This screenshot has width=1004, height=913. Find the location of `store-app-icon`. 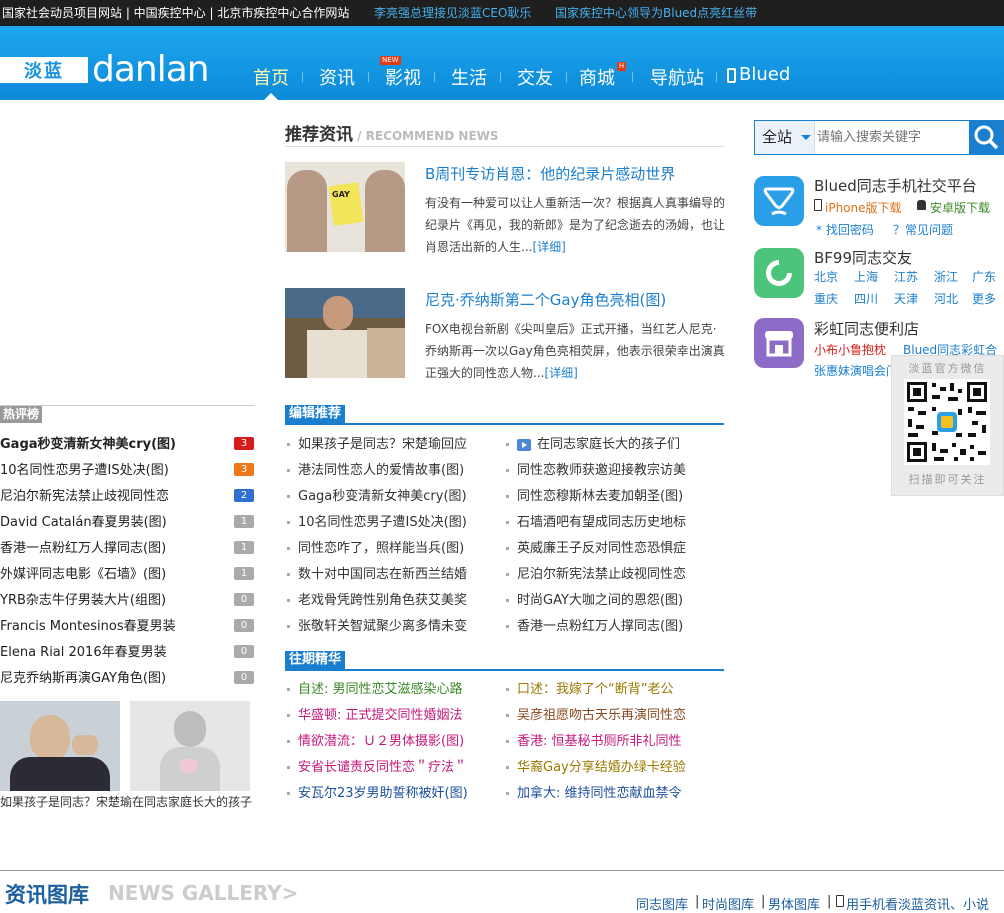

store-app-icon is located at coordinates (779, 343).